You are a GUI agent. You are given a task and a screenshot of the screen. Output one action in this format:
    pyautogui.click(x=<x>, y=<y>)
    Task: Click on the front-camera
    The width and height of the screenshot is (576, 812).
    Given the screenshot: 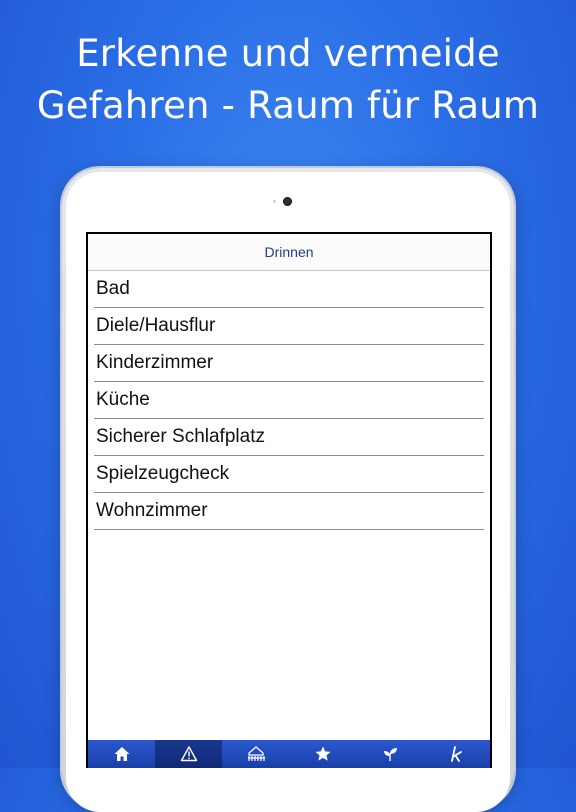 What is the action you would take?
    pyautogui.click(x=287, y=201)
    